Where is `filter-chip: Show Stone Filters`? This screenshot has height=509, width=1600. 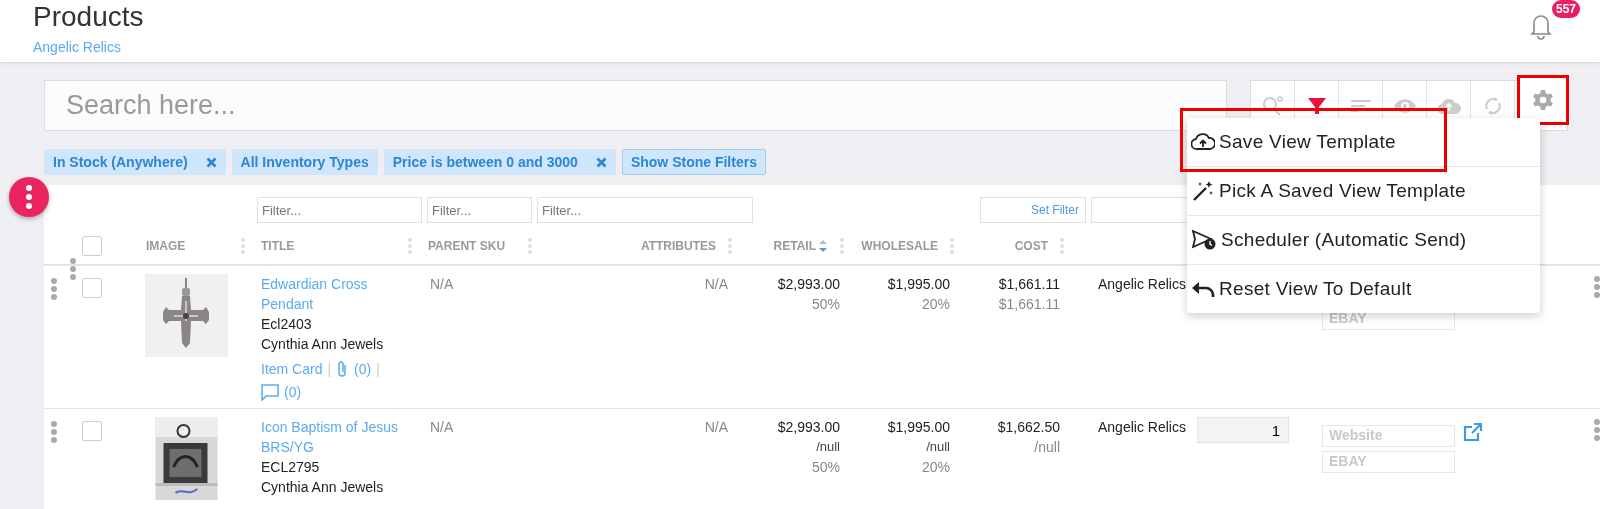 filter-chip: Show Stone Filters is located at coordinates (693, 162).